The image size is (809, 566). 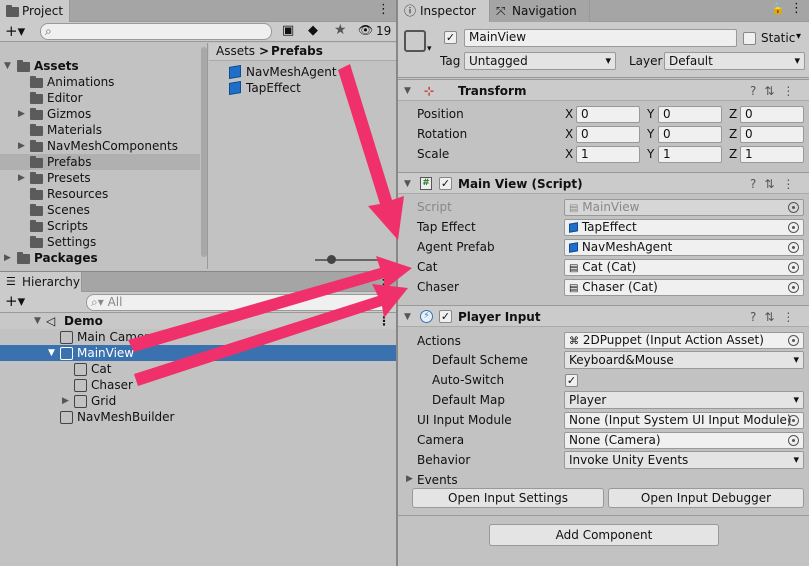 I want to click on rotation-y-field: 0, so click(x=690, y=134).